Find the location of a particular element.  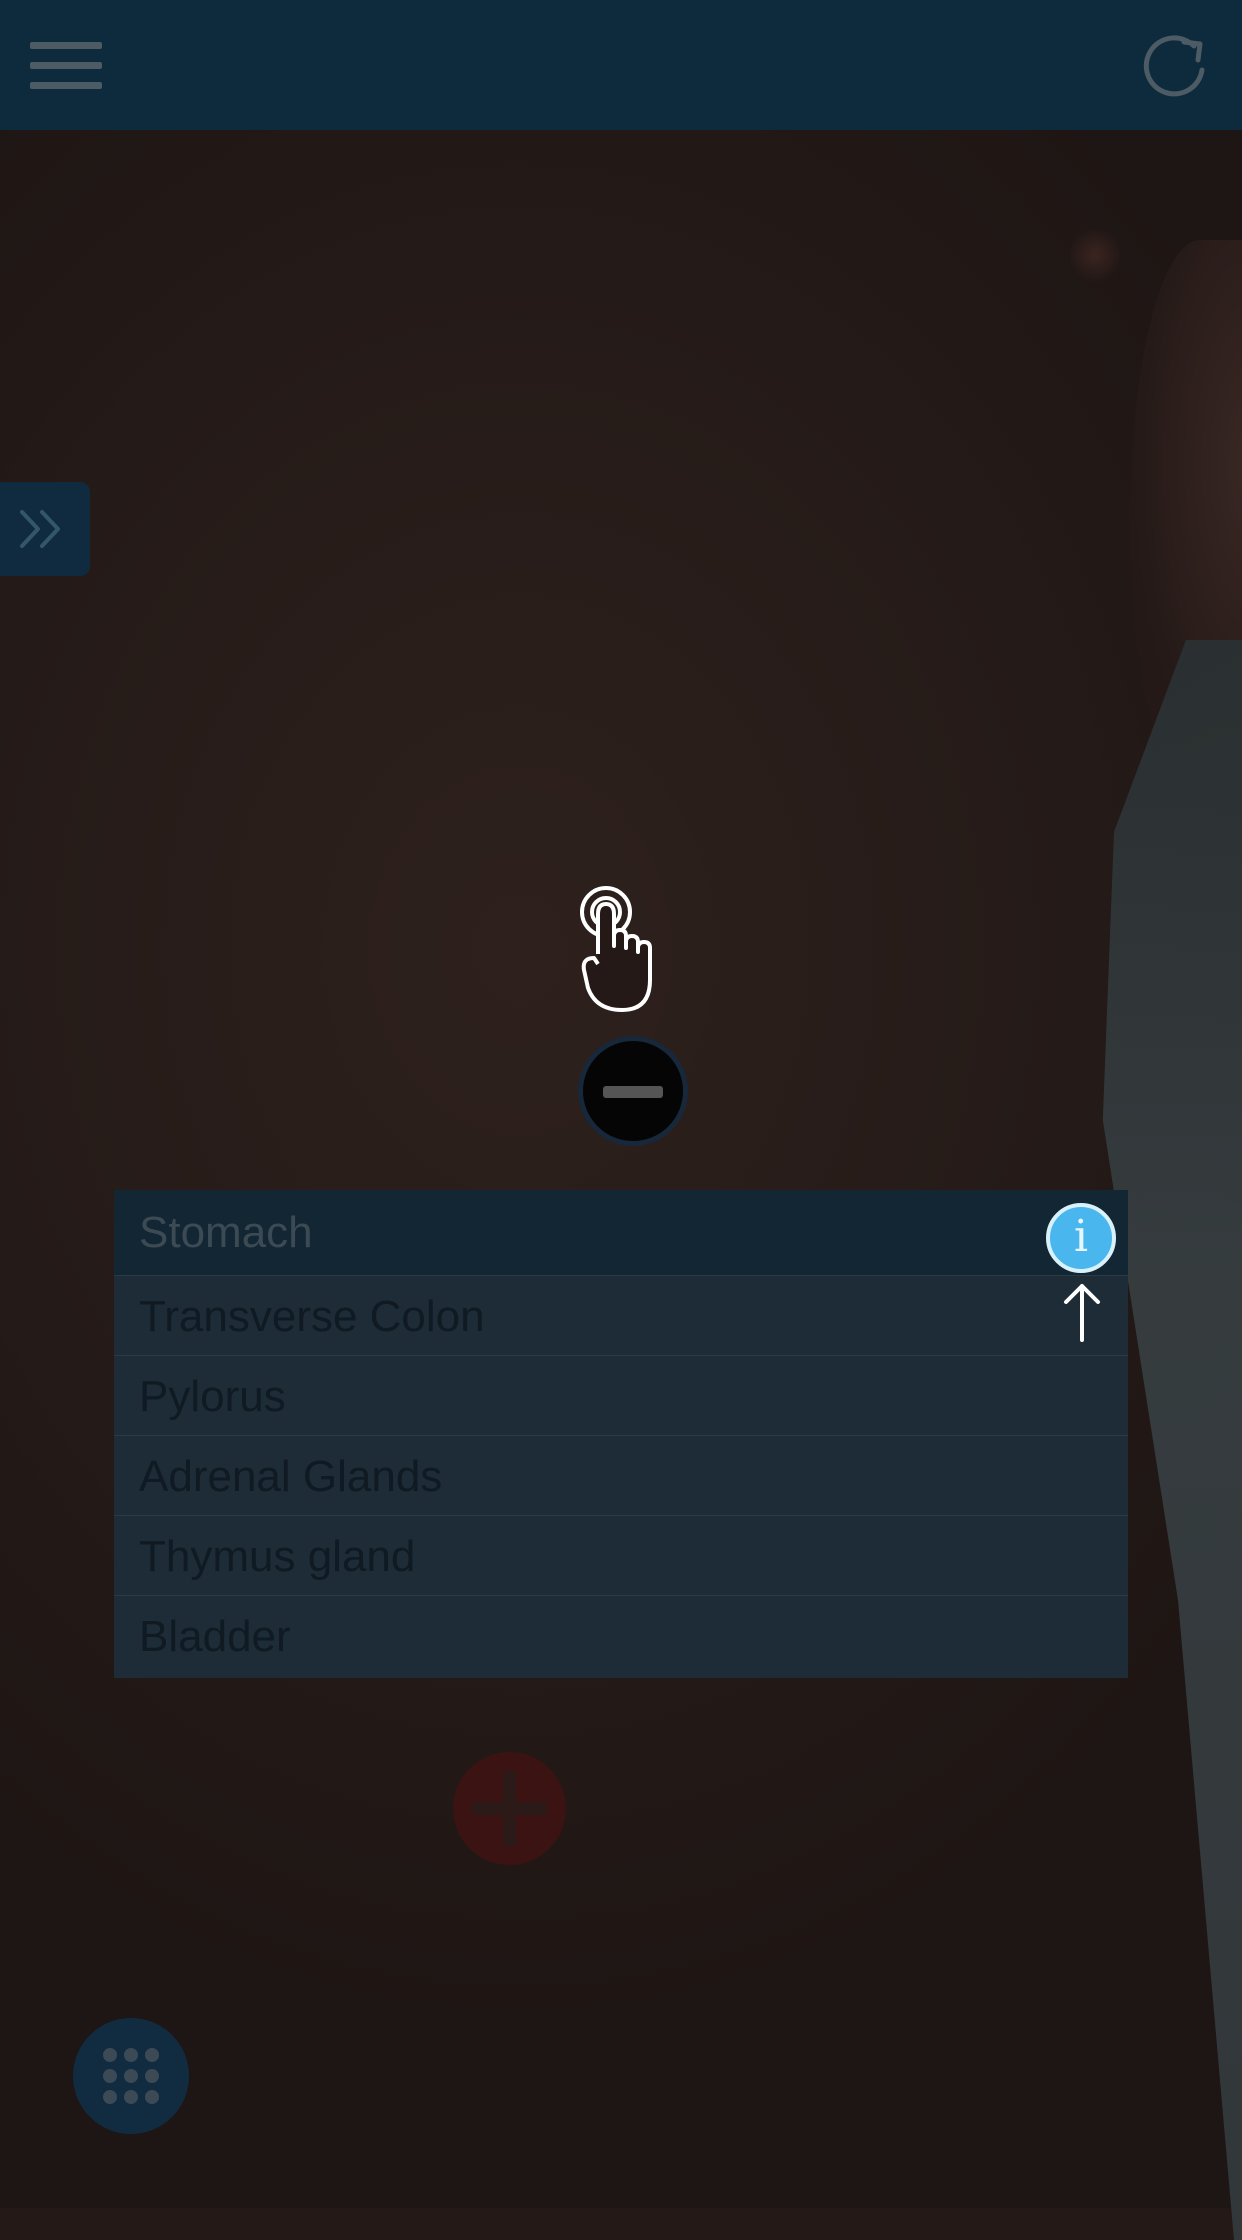

info-button: i is located at coordinates (1081, 1238).